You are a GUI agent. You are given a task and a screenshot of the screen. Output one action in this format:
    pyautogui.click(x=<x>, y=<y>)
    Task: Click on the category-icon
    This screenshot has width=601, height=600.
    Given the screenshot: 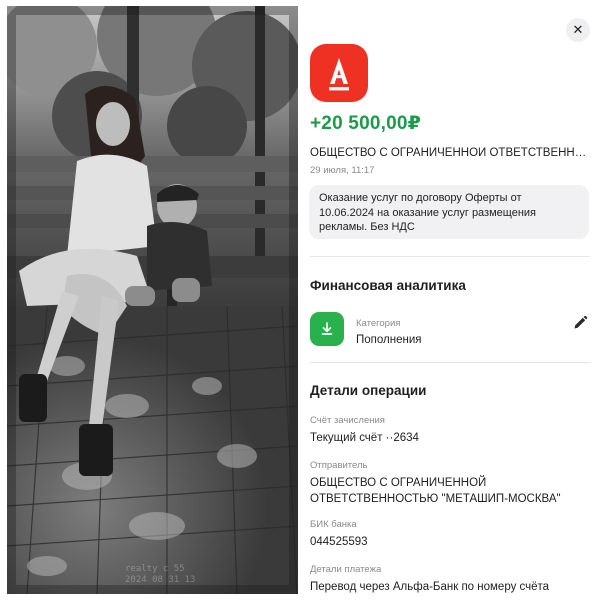 What is the action you would take?
    pyautogui.click(x=327, y=329)
    